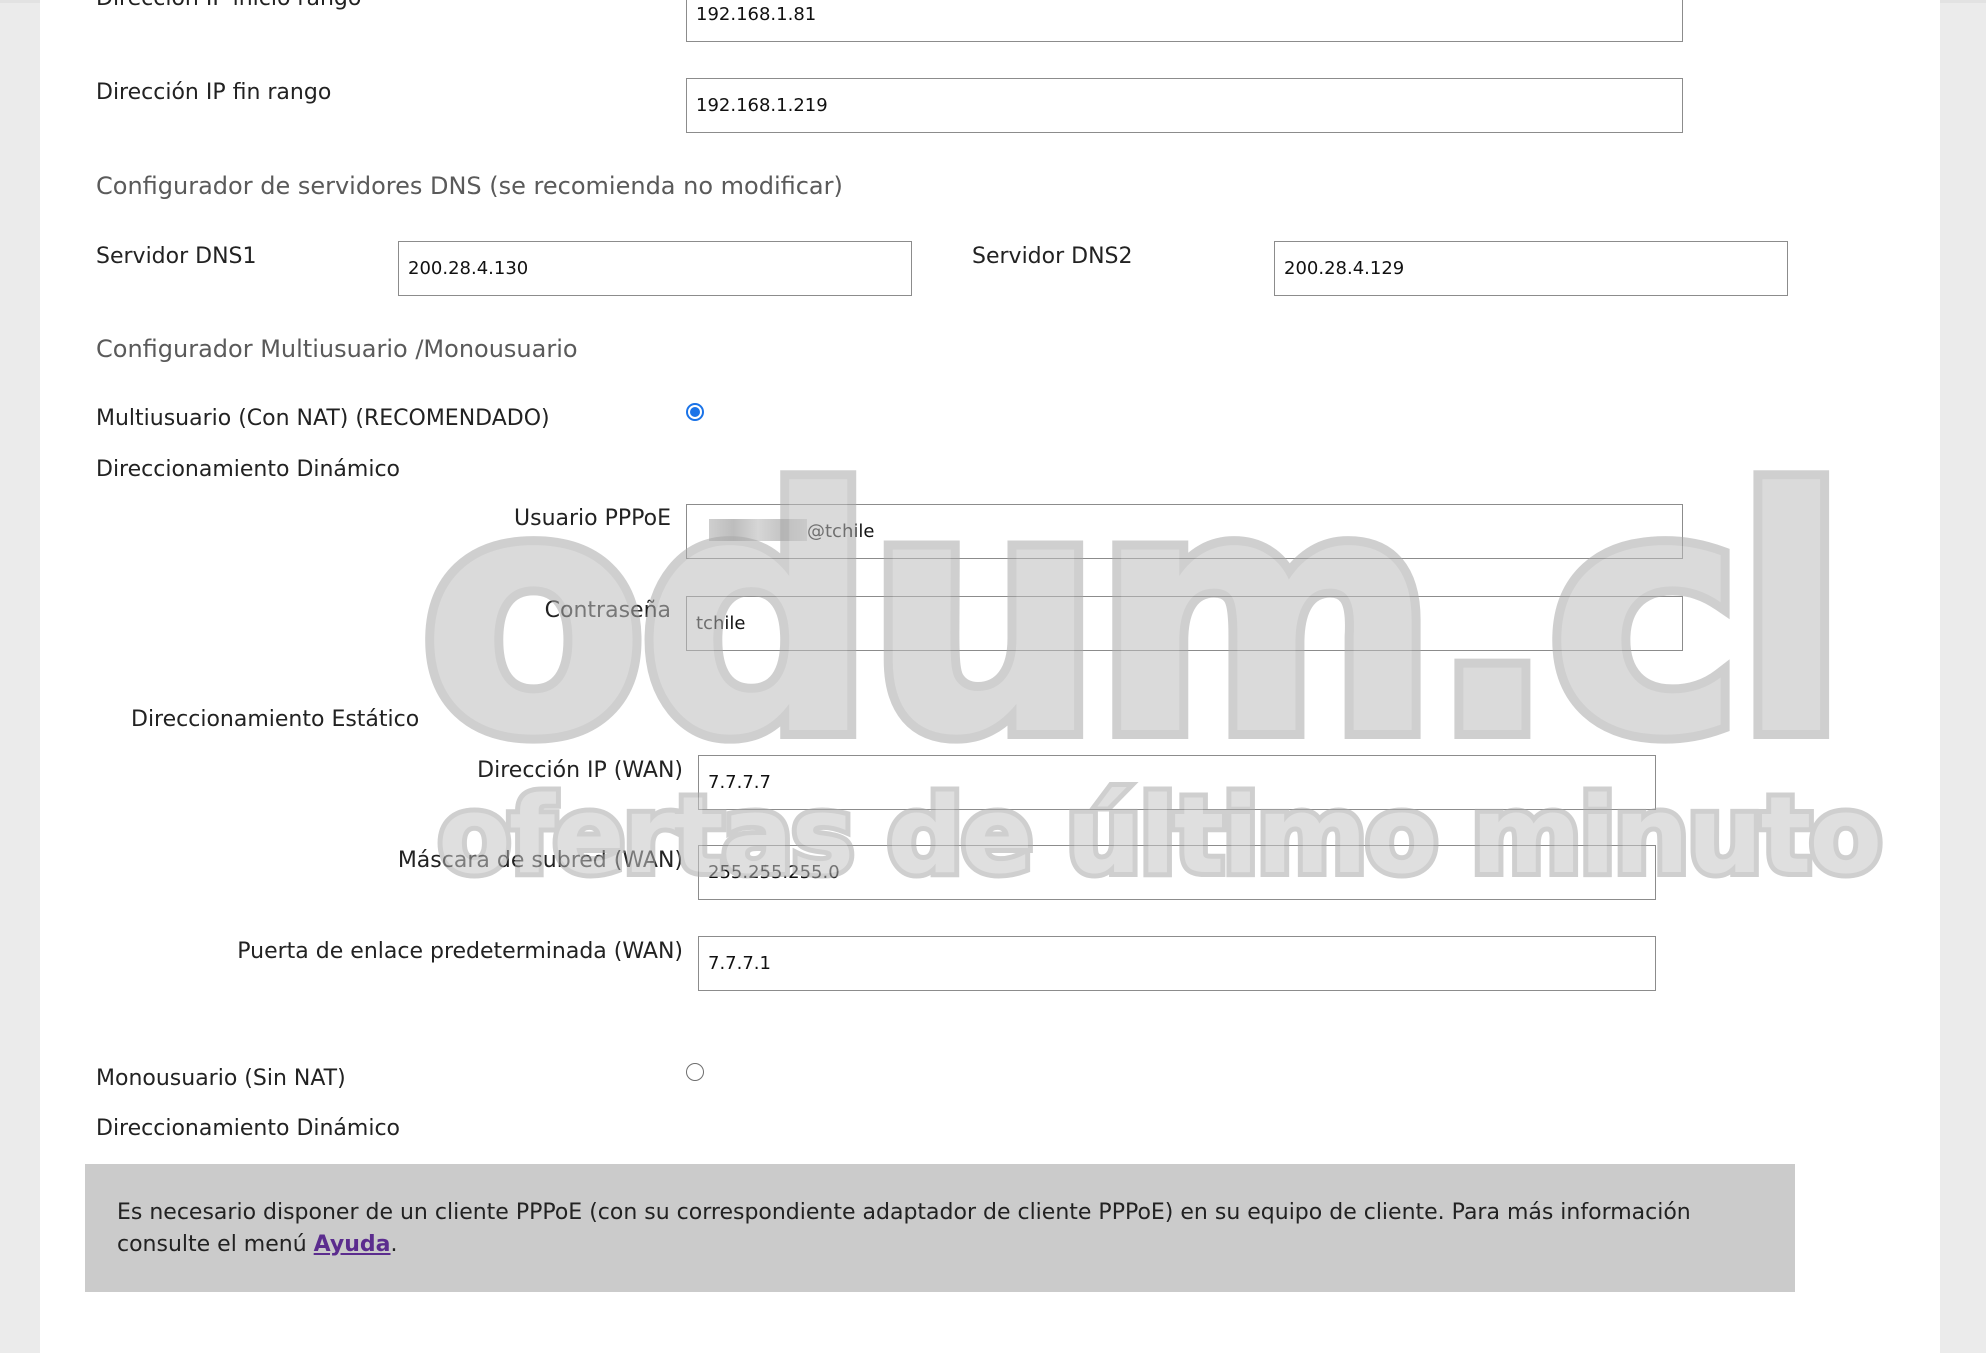  What do you see at coordinates (1177, 872) in the screenshot?
I see `wan-mask-input: 255.255.255.0` at bounding box center [1177, 872].